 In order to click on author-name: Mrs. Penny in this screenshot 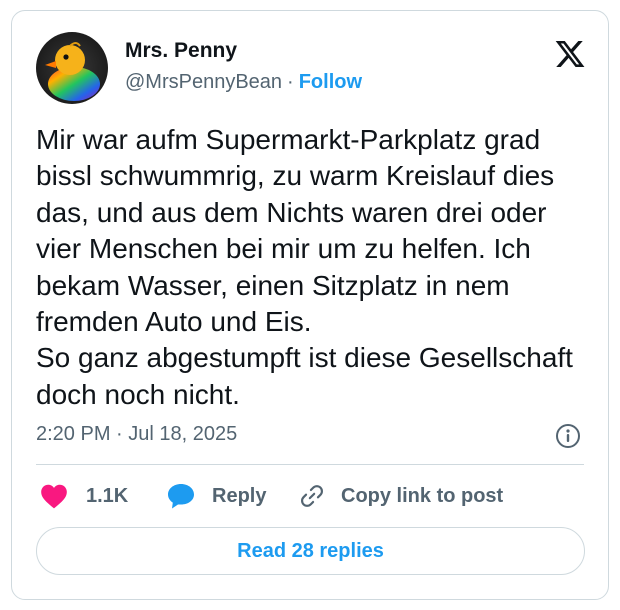, I will do `click(181, 51)`.